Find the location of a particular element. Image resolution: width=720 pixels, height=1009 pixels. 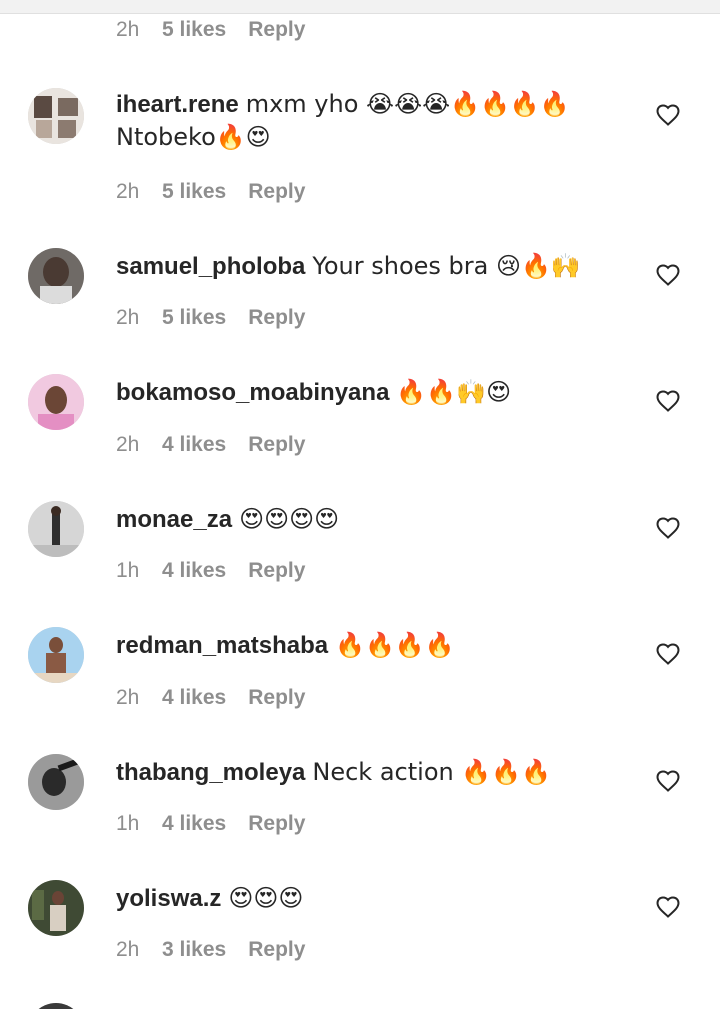

comment-username: samuel_pholoba is located at coordinates (210, 266).